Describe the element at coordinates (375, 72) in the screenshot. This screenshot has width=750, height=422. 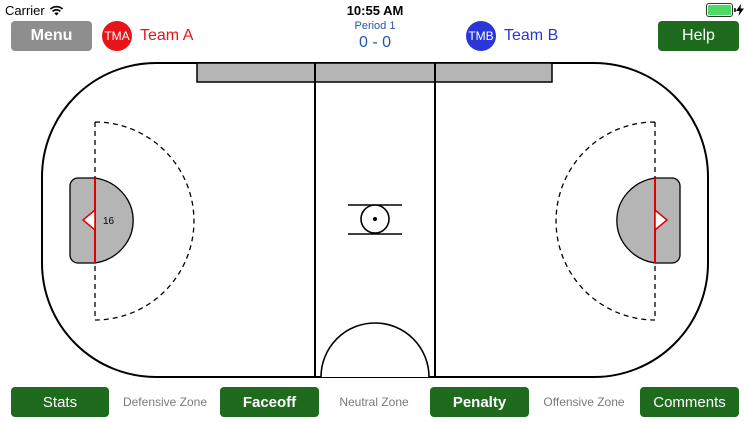
I see `bench-center` at that location.